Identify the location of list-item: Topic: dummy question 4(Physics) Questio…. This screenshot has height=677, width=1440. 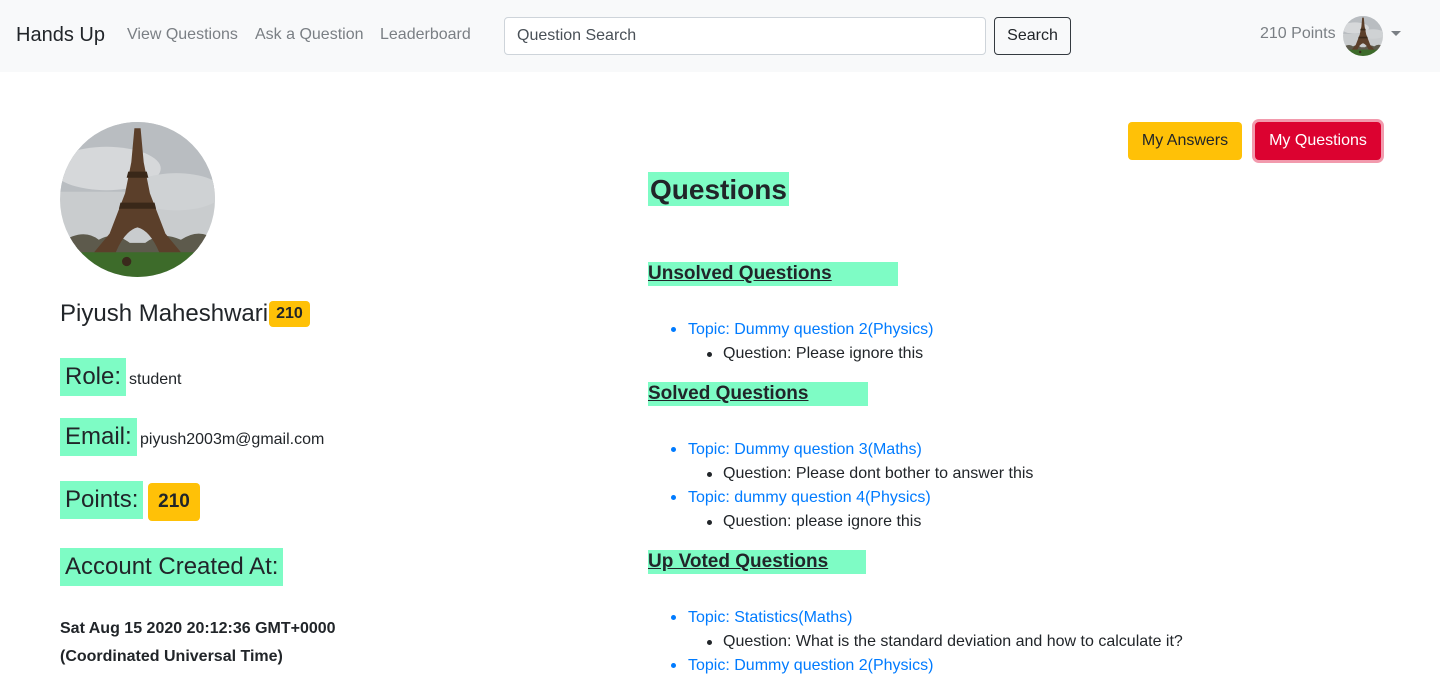
(852, 510).